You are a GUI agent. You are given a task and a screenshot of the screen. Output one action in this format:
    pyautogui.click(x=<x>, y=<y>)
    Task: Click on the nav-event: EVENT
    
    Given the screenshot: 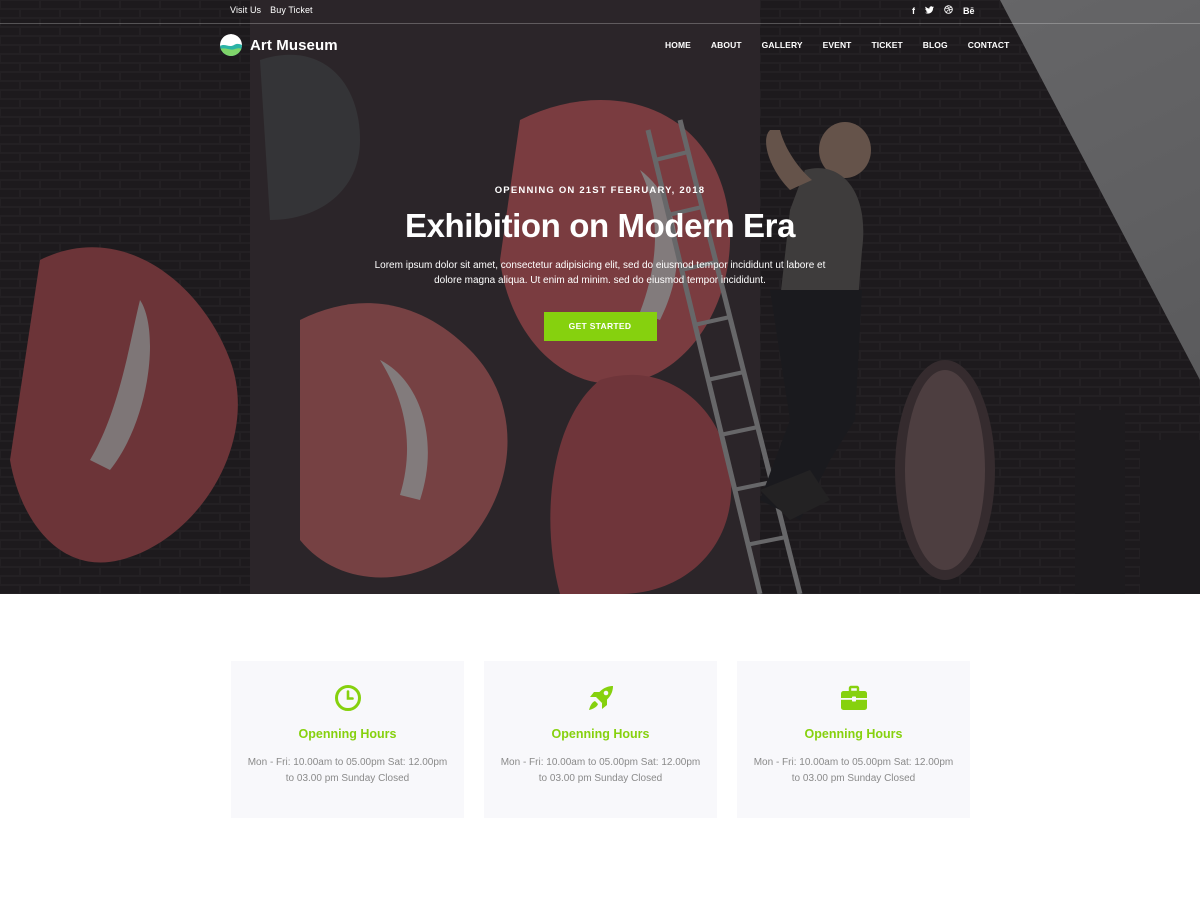 What is the action you would take?
    pyautogui.click(x=837, y=45)
    